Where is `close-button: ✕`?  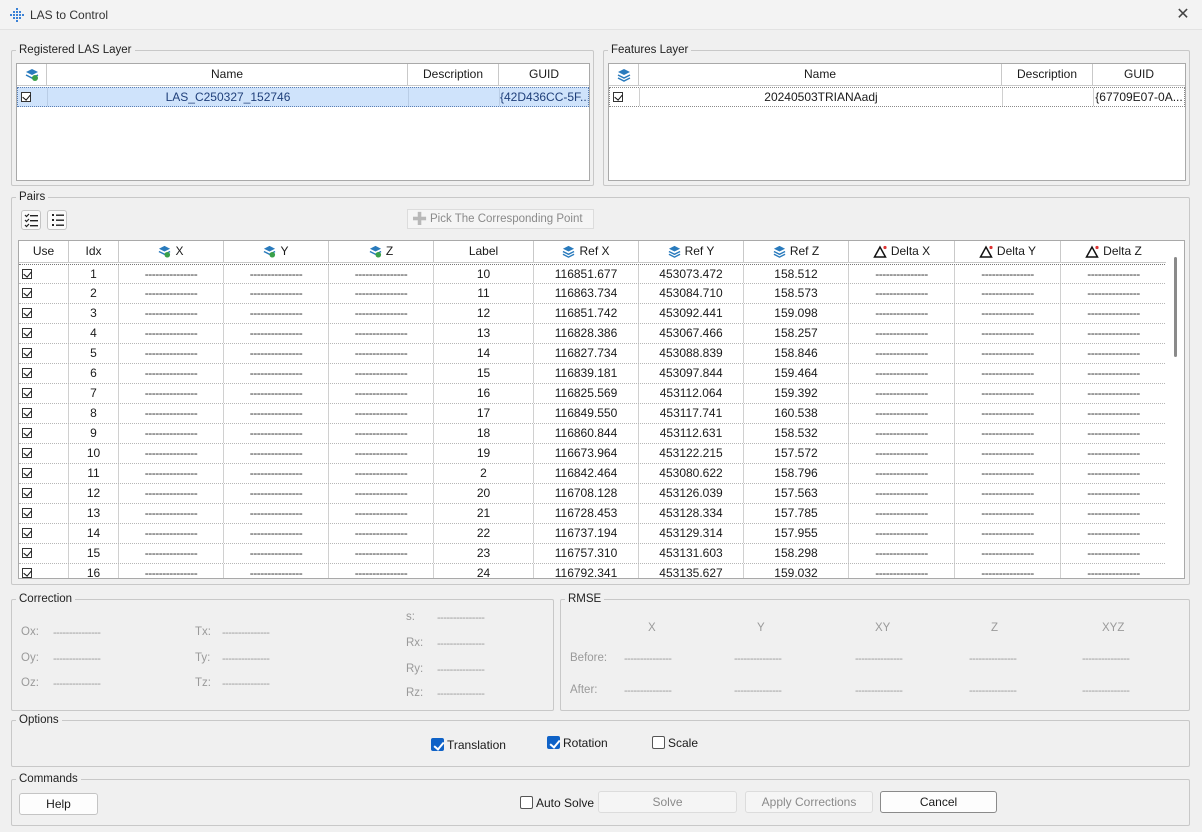 close-button: ✕ is located at coordinates (1183, 15).